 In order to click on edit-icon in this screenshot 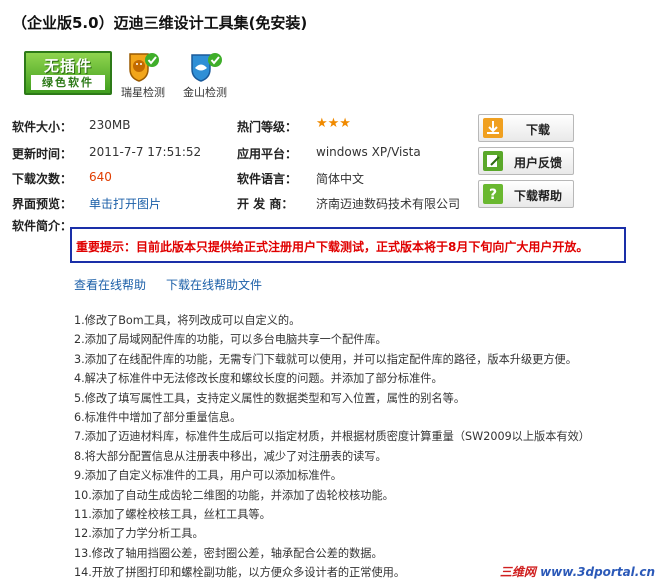, I will do `click(493, 161)`.